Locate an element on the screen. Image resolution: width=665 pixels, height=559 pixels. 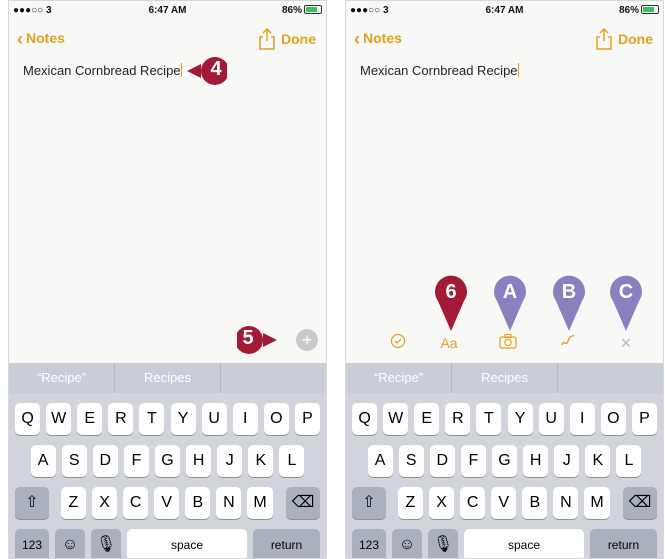
note-title: Mexican Cornbread Recipe is located at coordinates (102, 70).